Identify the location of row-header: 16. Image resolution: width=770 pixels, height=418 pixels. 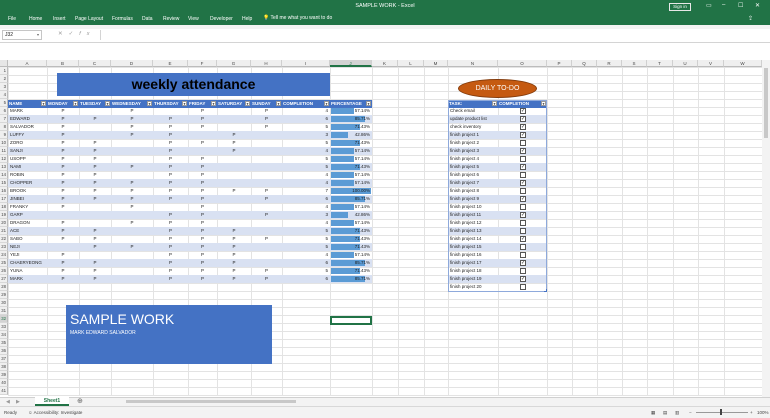
(4, 191).